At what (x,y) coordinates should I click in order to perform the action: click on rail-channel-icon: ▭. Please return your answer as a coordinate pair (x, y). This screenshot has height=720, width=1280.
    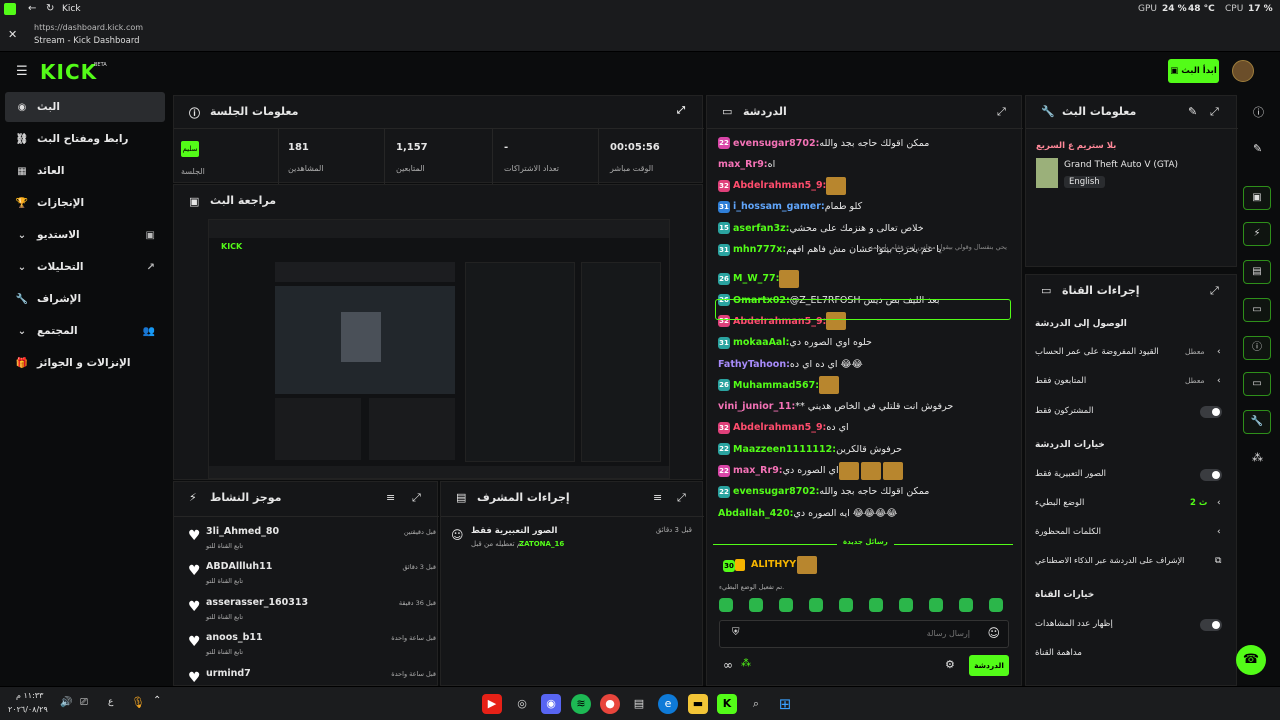
    Looking at the image, I should click on (1257, 384).